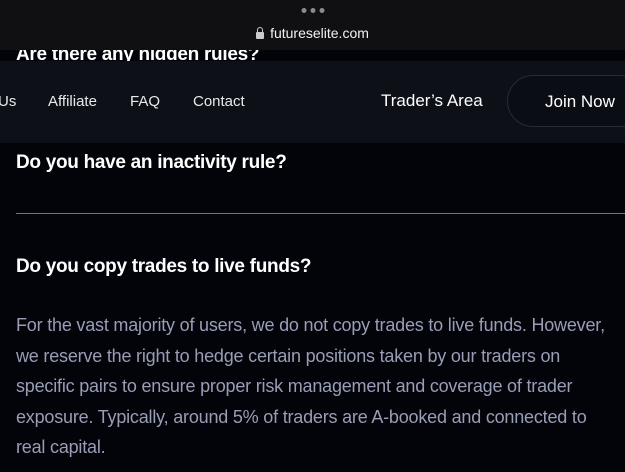 The image size is (625, 472). Describe the element at coordinates (260, 33) in the screenshot. I see `lock-icon` at that location.